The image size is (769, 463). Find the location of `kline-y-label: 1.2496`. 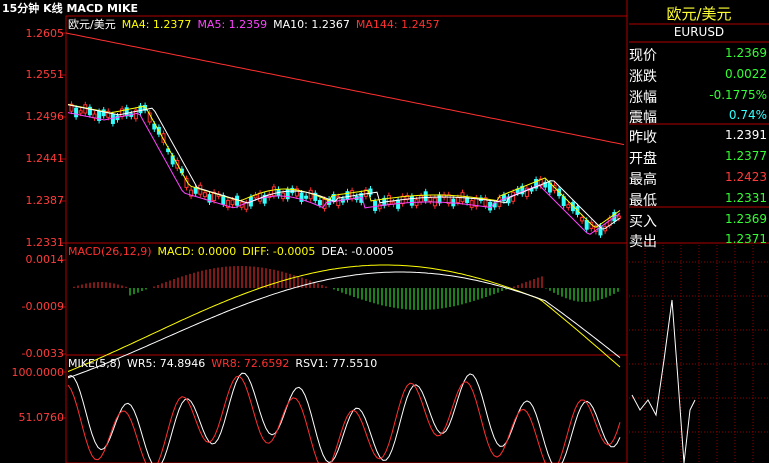

kline-y-label: 1.2496 is located at coordinates (45, 116).